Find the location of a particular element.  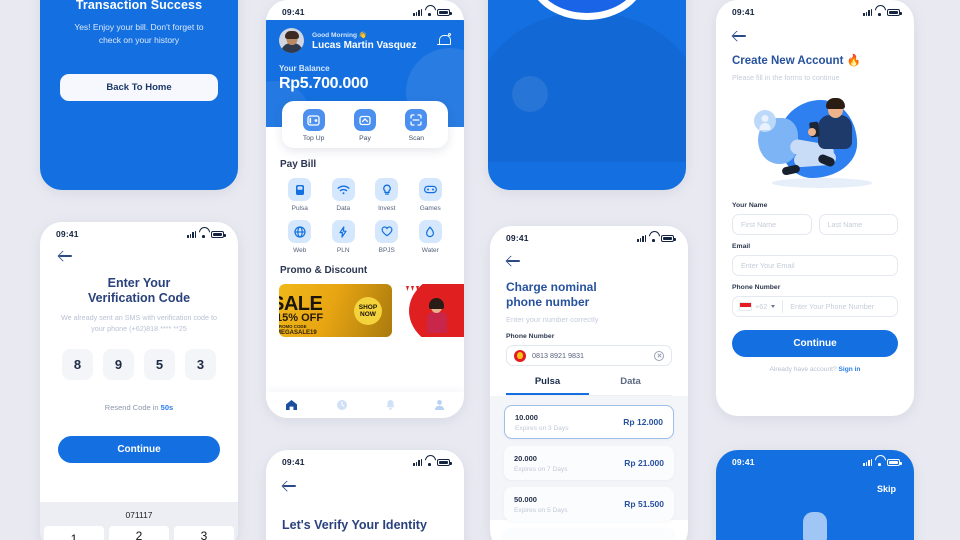

nominal-item: 20.000 Expires on 7 Days Rp 21.000 is located at coordinates (589, 463).